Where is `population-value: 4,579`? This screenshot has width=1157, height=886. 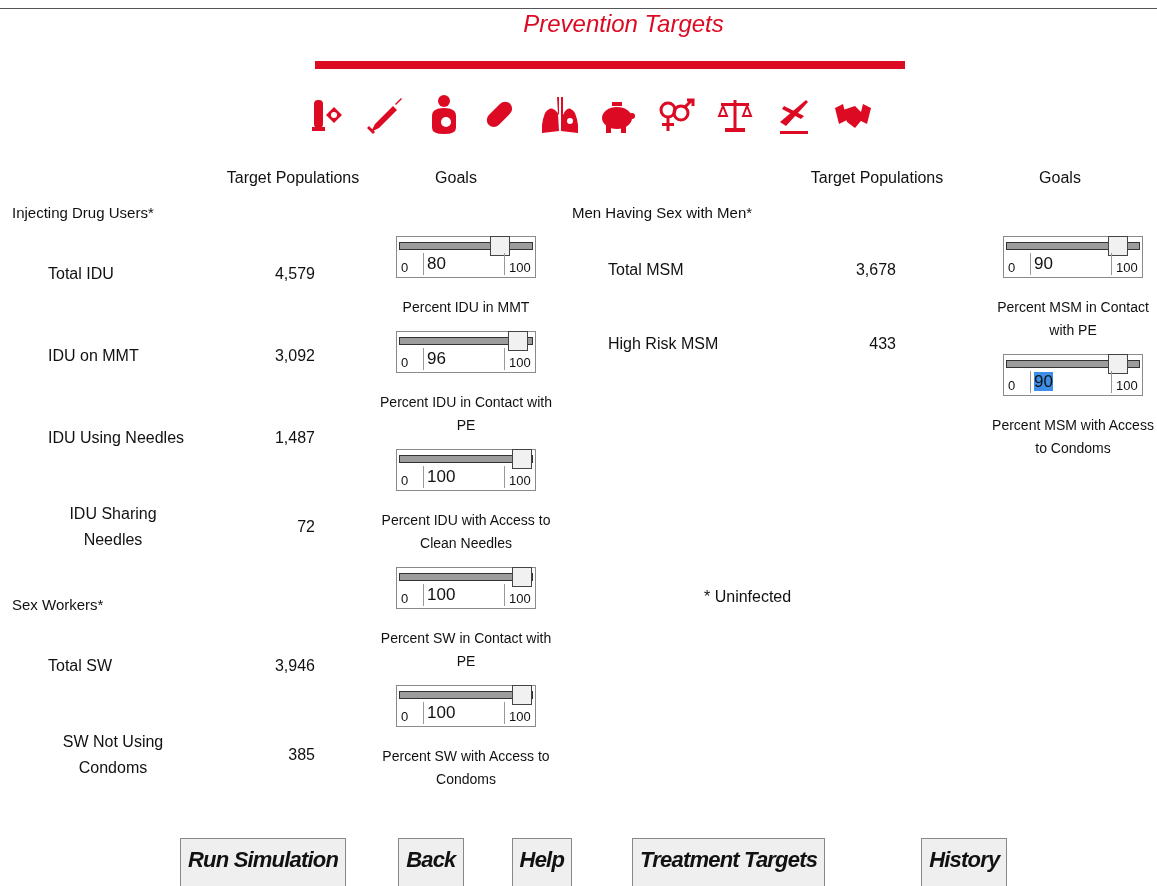 population-value: 4,579 is located at coordinates (294, 274).